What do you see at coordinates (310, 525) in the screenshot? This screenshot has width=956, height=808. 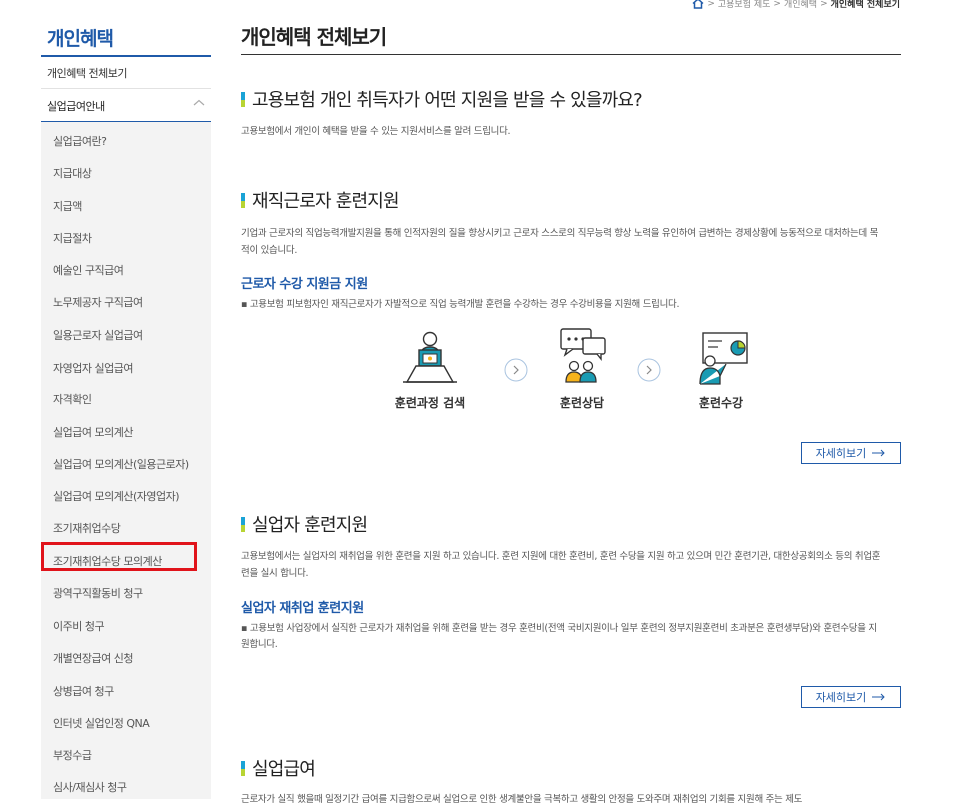 I see `section2-heading: 실업자 훈련지원` at bounding box center [310, 525].